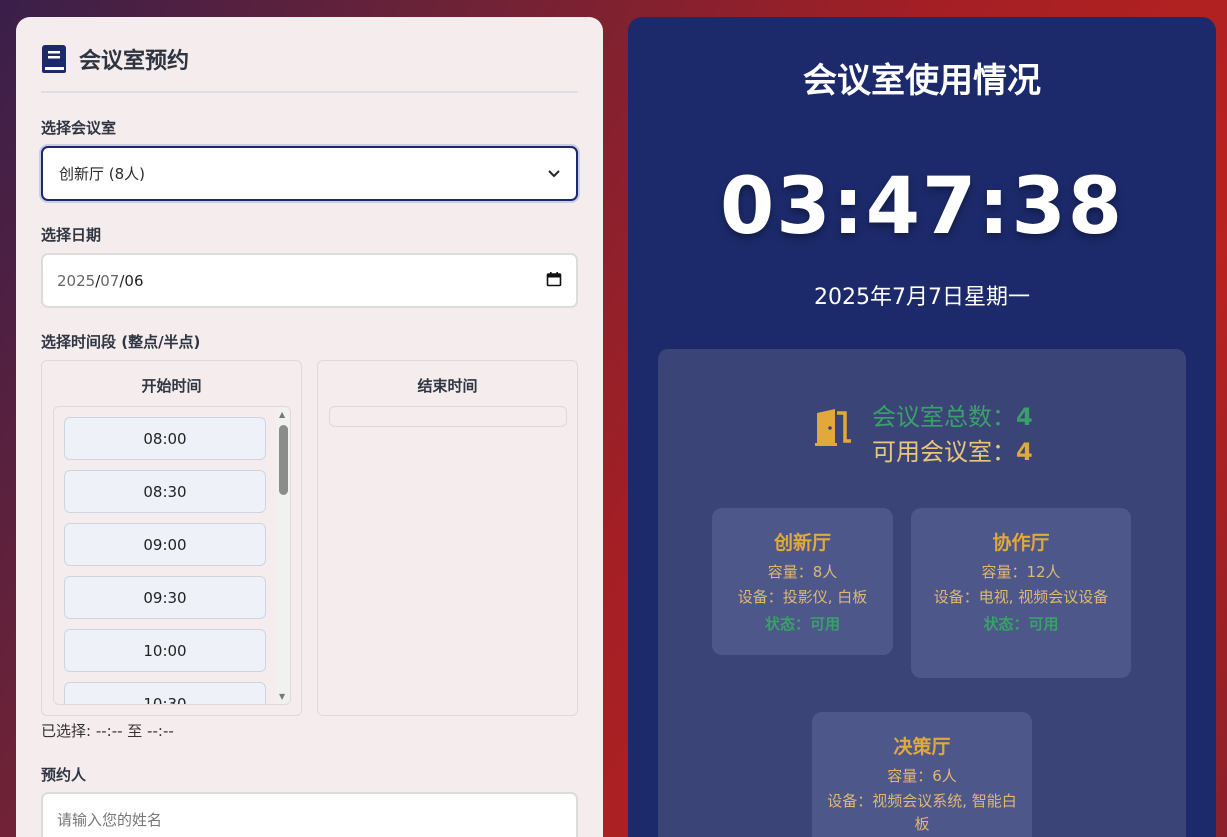 Image resolution: width=1227 pixels, height=837 pixels. I want to click on total-rooms-label: 会议室总数：, so click(944, 417).